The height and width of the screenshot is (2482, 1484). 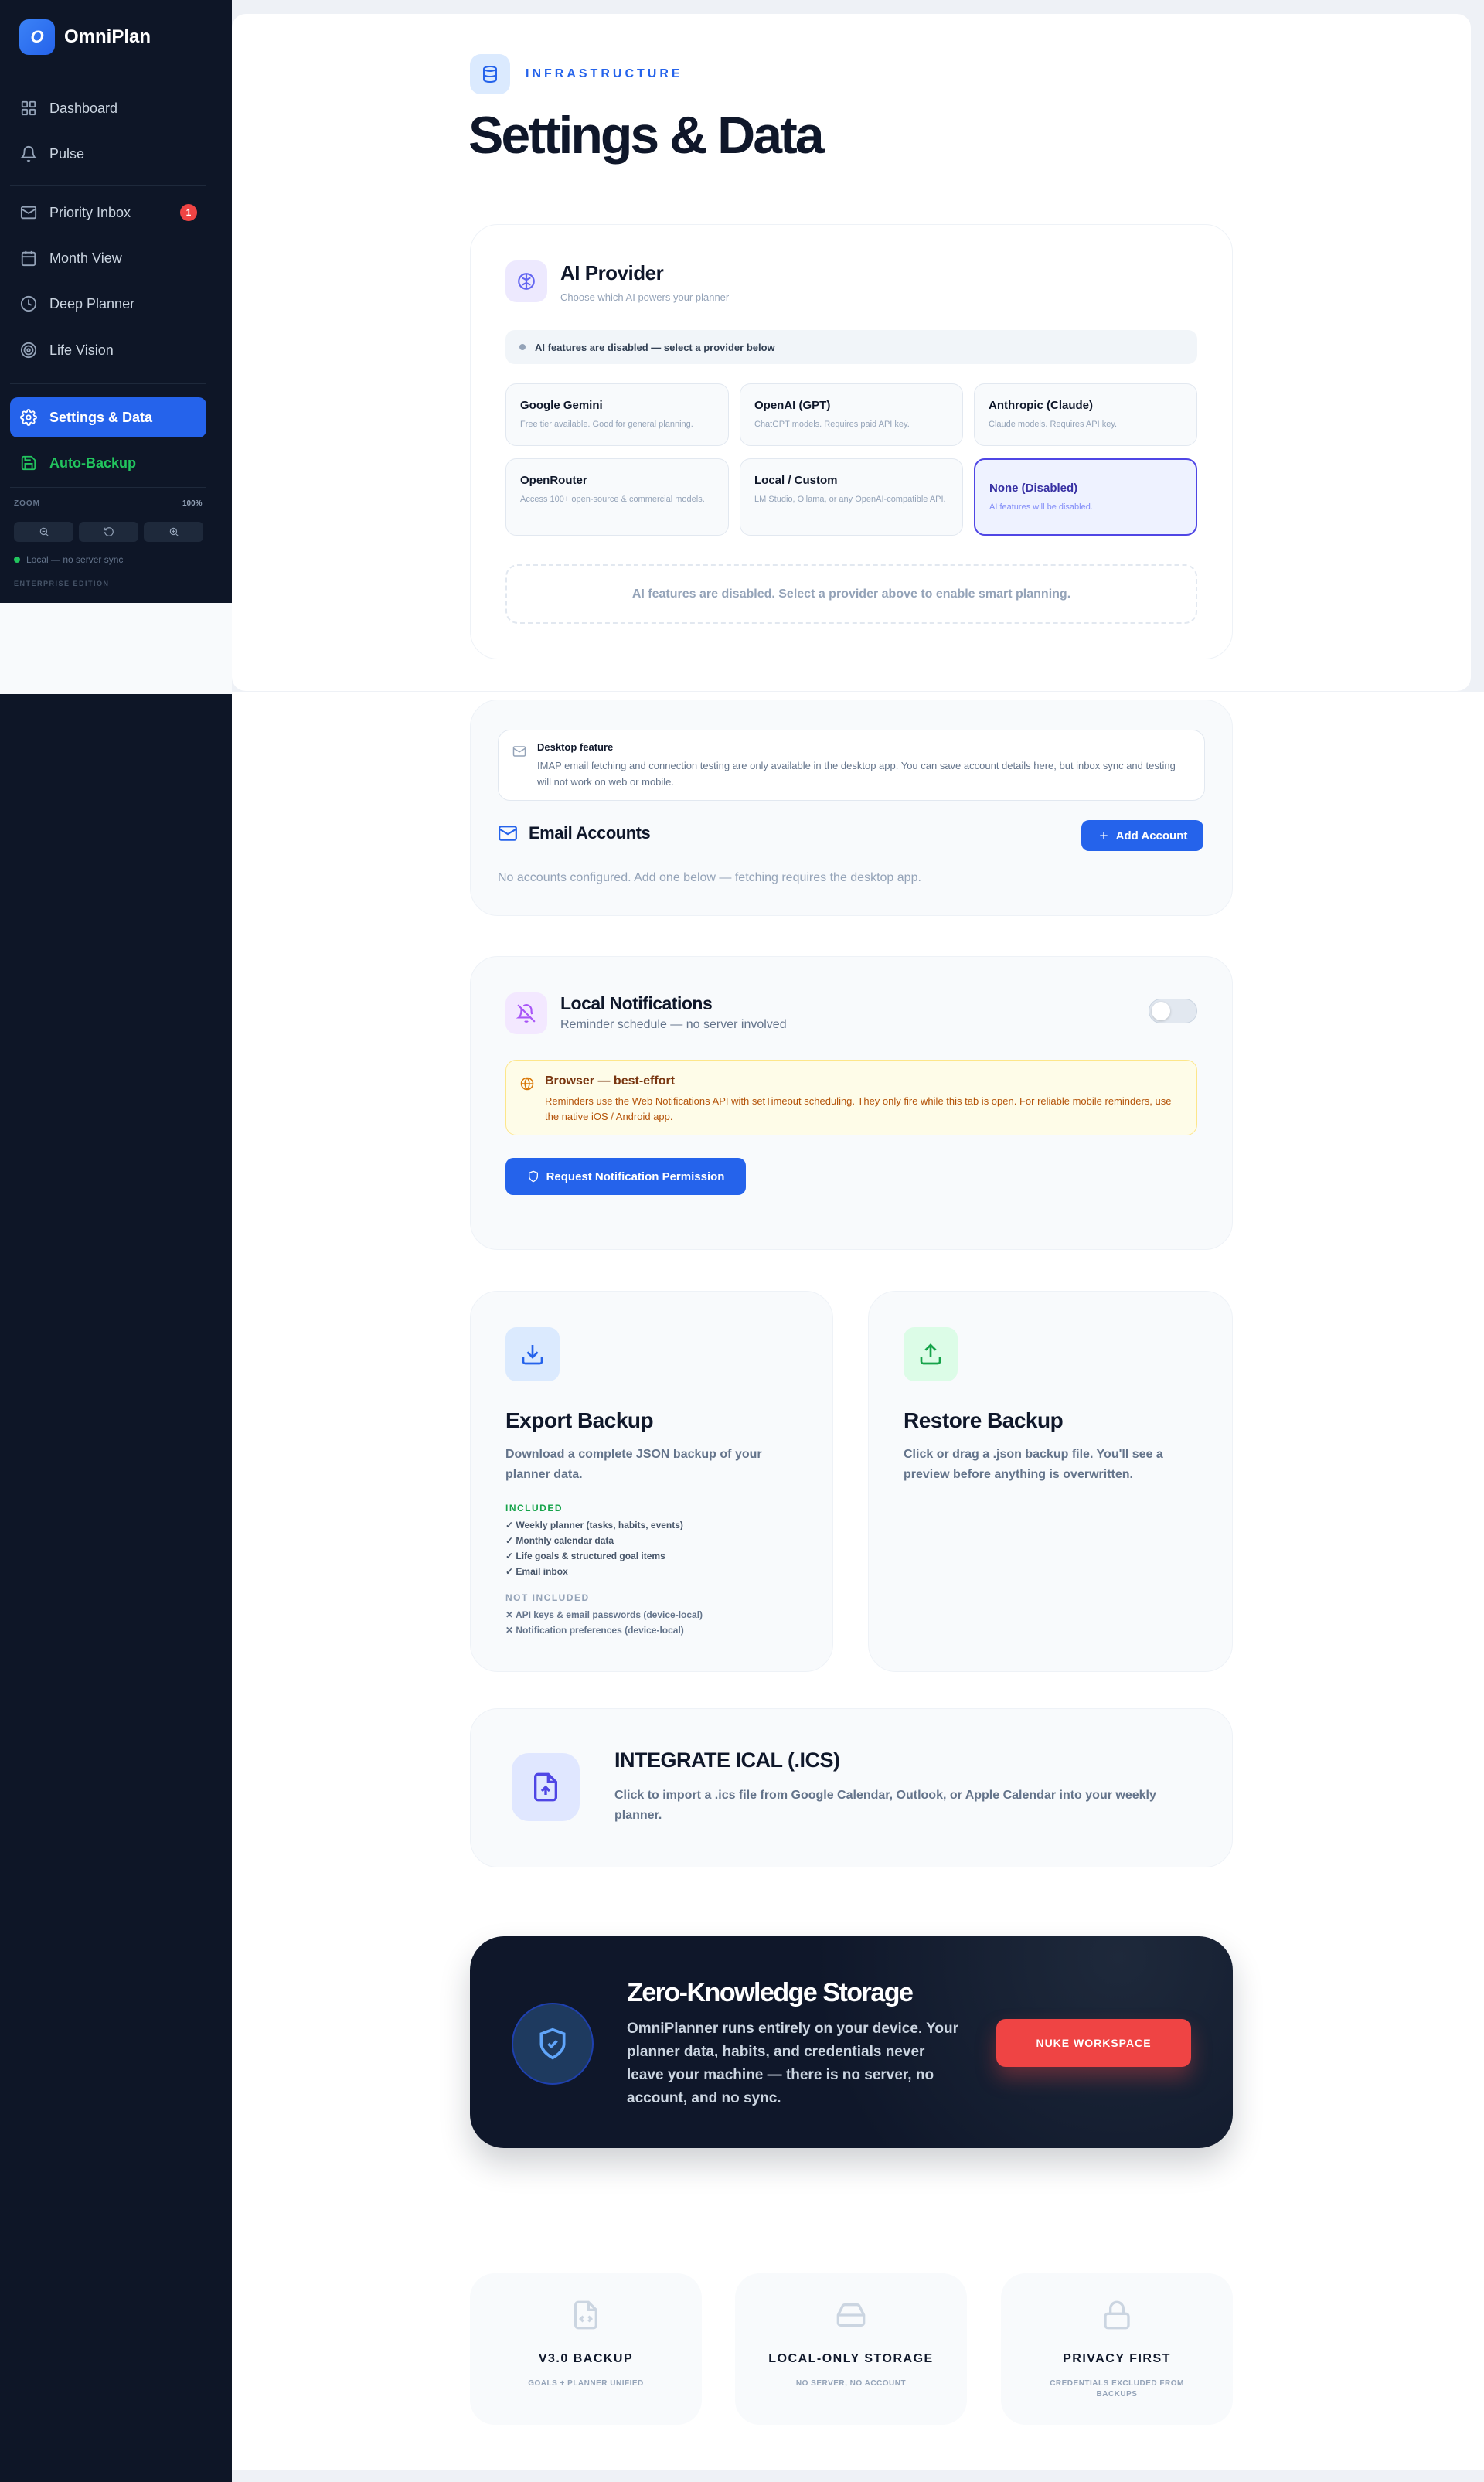 What do you see at coordinates (101, 417) in the screenshot?
I see `sidebar-item-label: Settings & Data` at bounding box center [101, 417].